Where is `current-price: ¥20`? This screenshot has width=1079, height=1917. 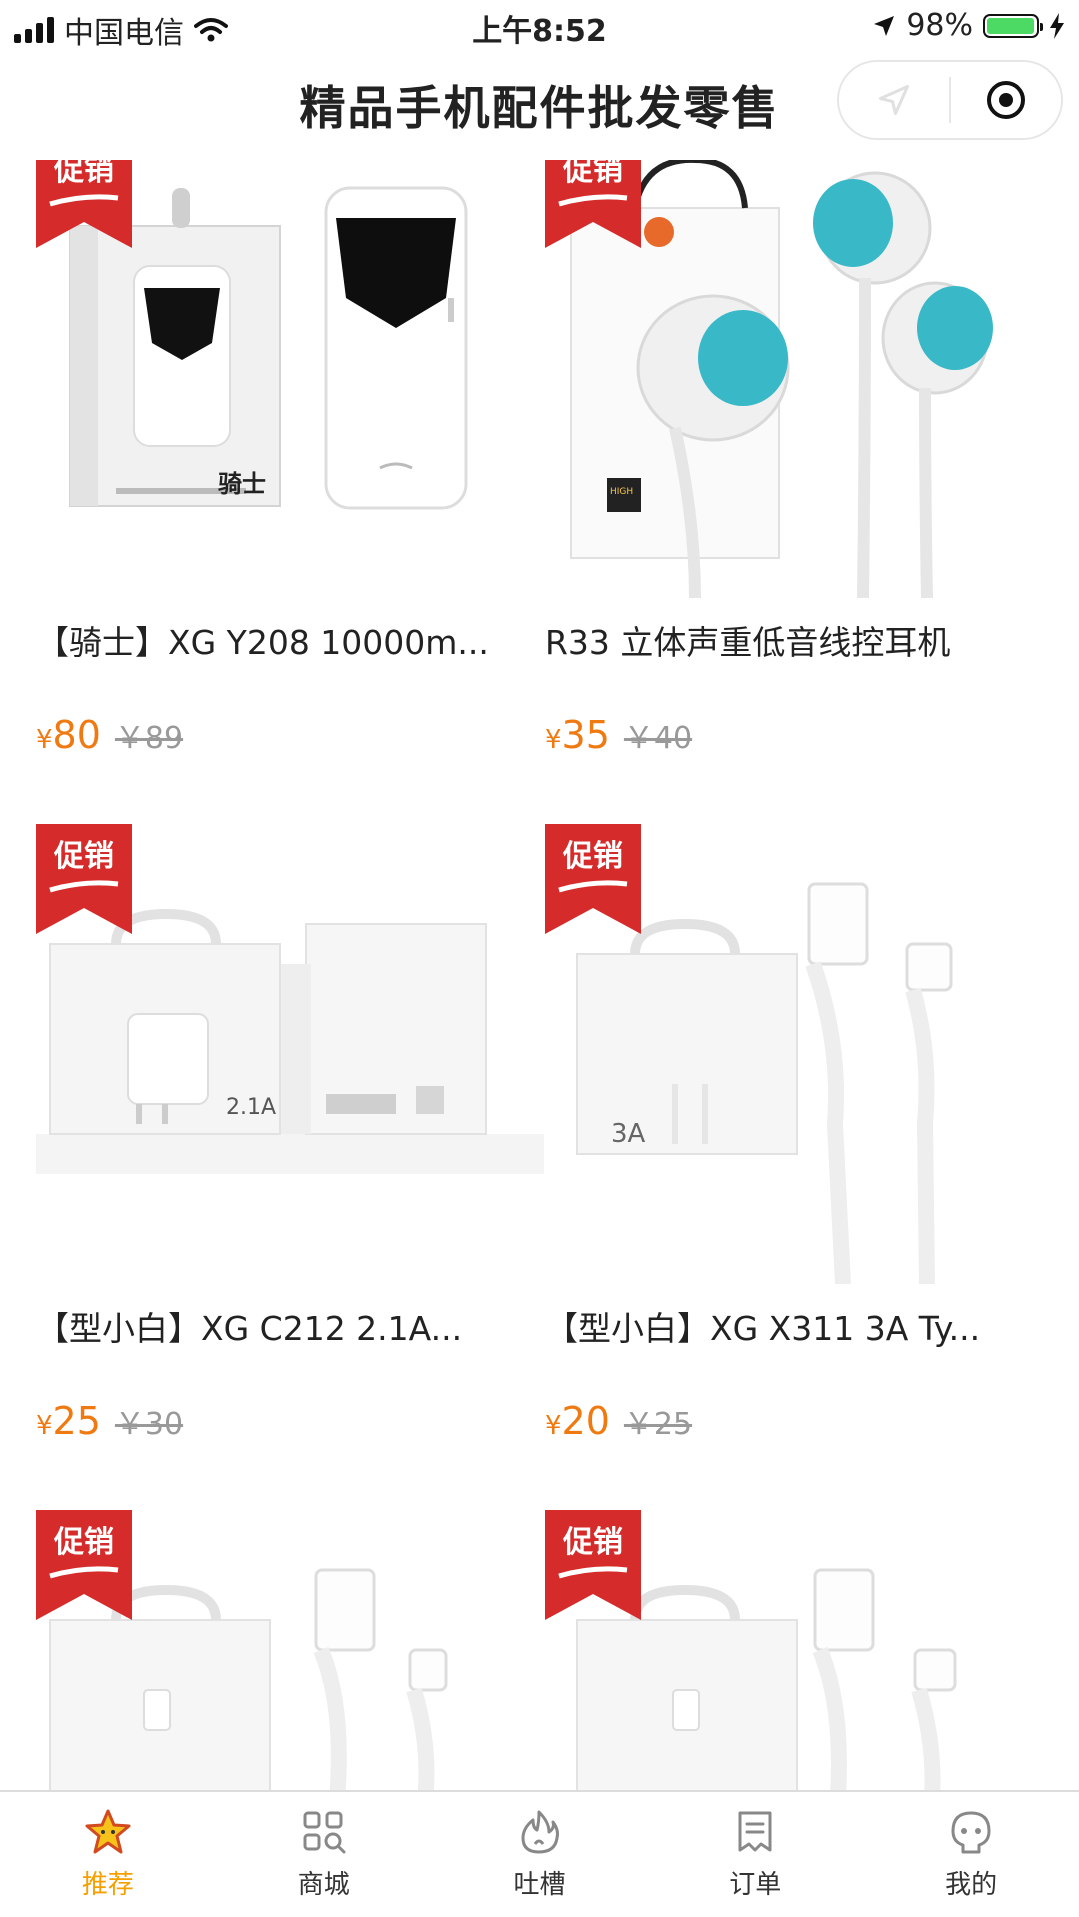
current-price: ¥20 is located at coordinates (577, 1421).